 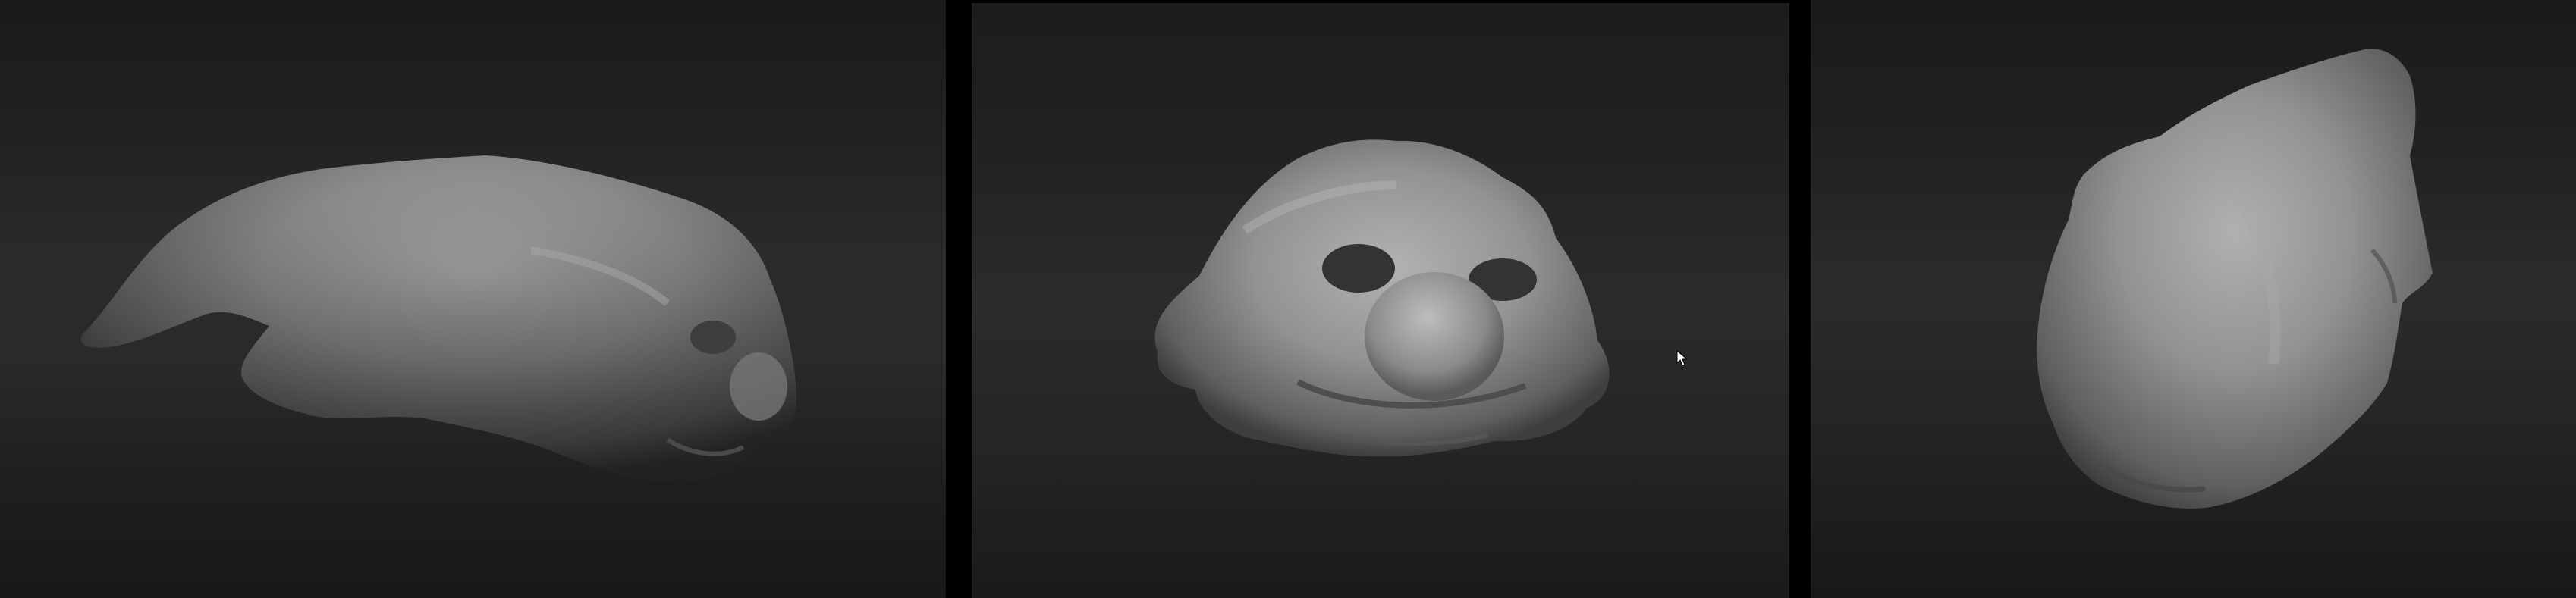 What do you see at coordinates (959, 299) in the screenshot?
I see `viewport-separator-left` at bounding box center [959, 299].